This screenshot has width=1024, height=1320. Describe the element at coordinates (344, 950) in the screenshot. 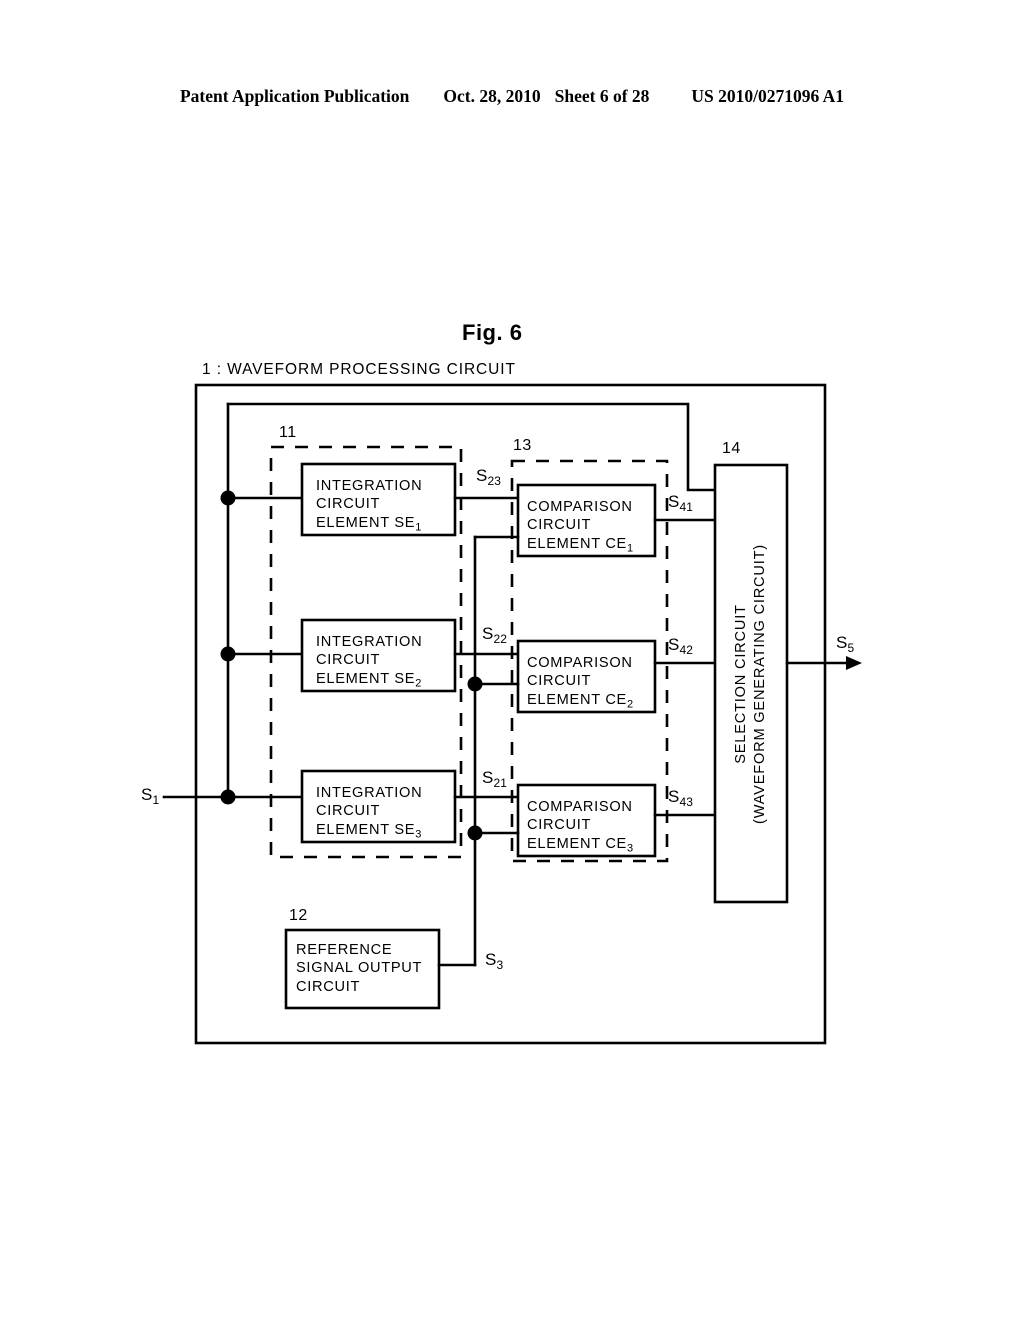

I see `reference-signal-line1: REFERENCE` at that location.